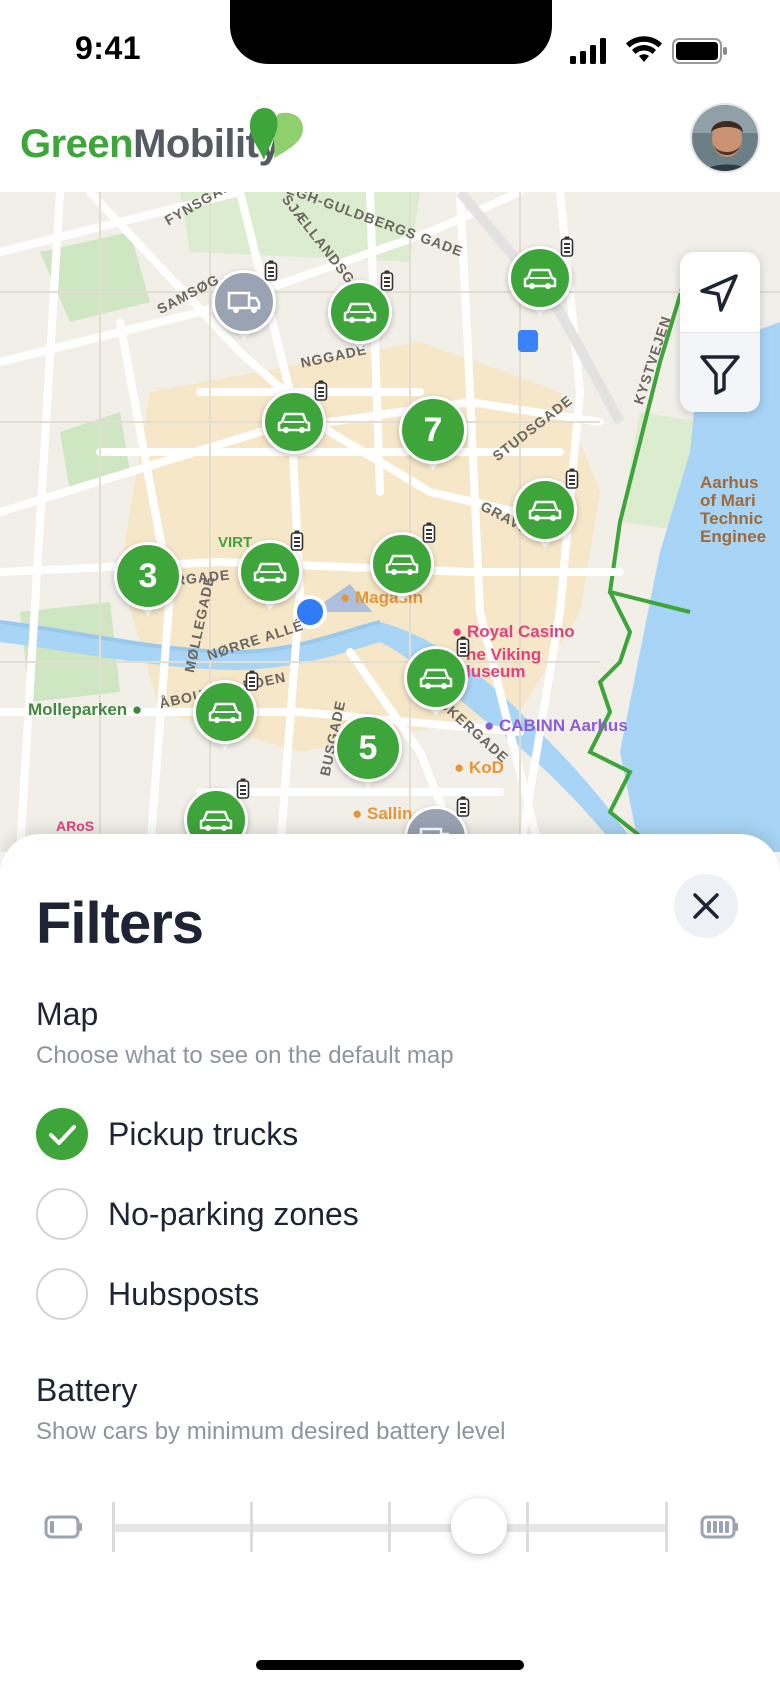 Image resolution: width=780 pixels, height=1688 pixels. What do you see at coordinates (184, 1294) in the screenshot?
I see `option-label: Hubsposts` at bounding box center [184, 1294].